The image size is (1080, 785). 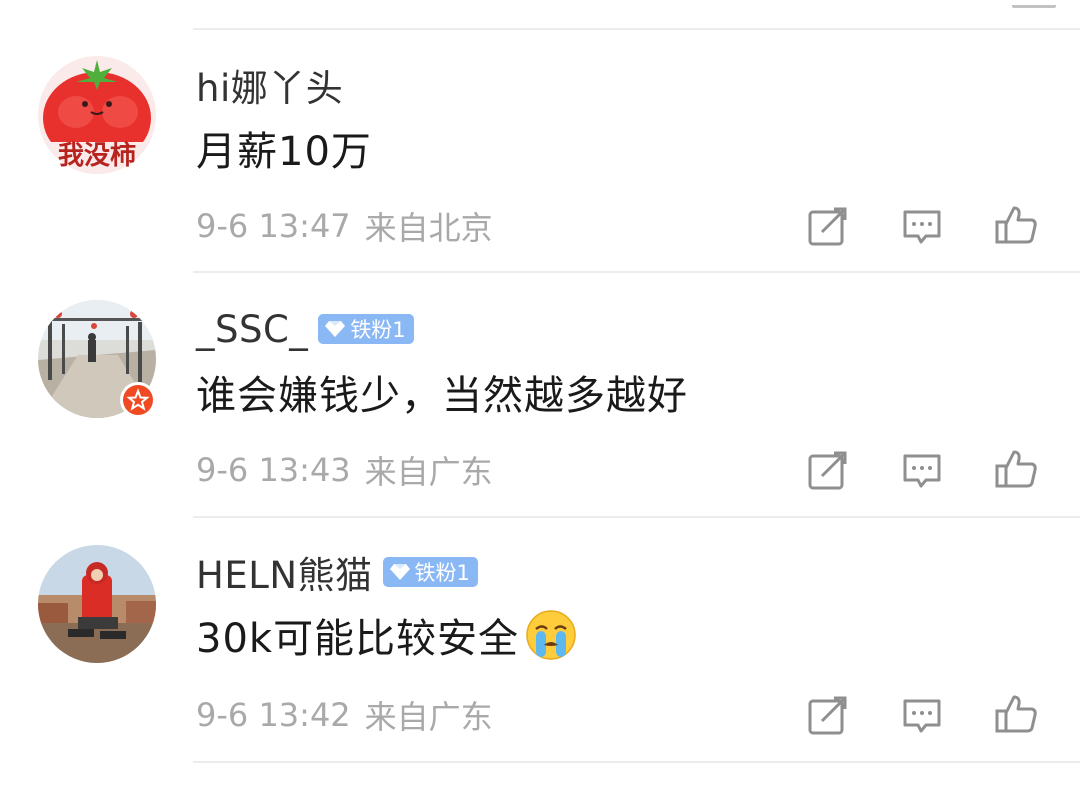 I want to click on comment-meta: 9-6 13:42 来自广东, so click(x=344, y=715).